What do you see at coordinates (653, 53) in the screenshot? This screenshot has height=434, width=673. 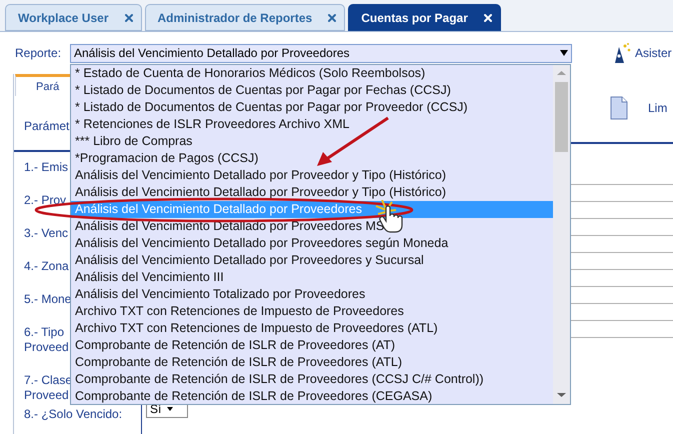 I see `assistant-link: Asister` at bounding box center [653, 53].